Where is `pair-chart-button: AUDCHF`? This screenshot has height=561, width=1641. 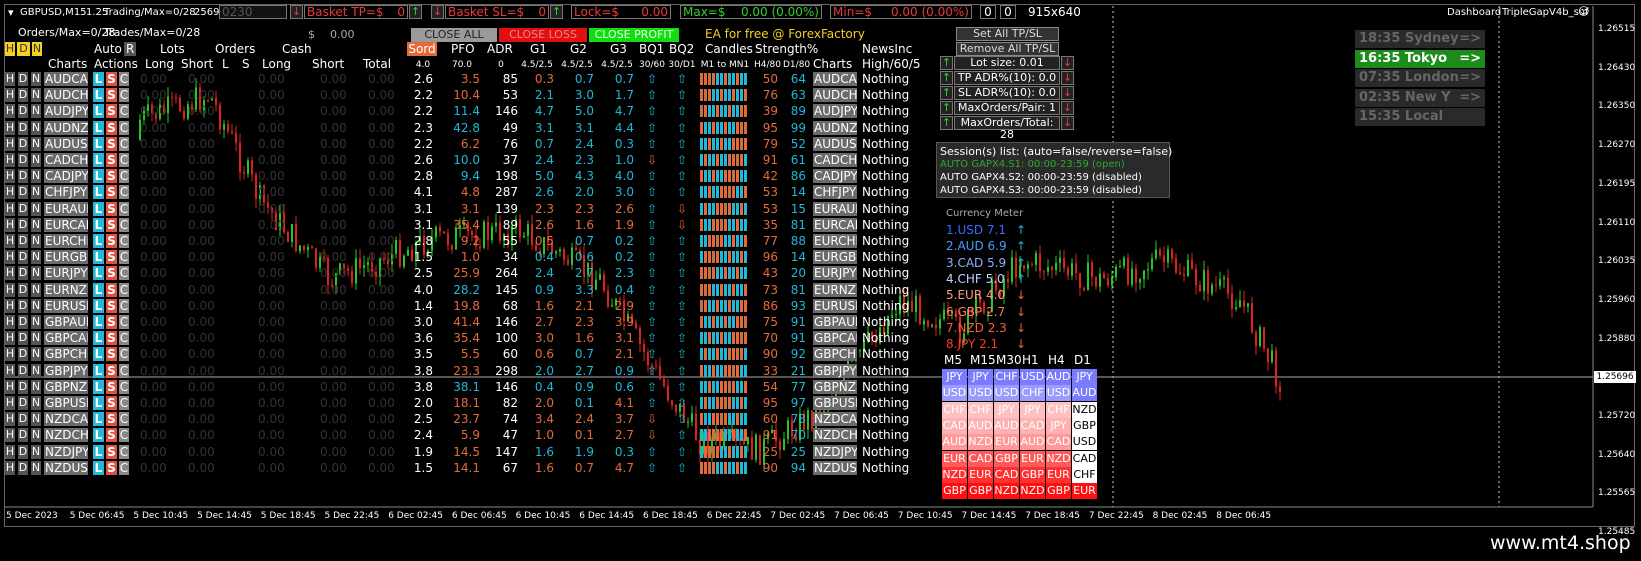 pair-chart-button: AUDCHF is located at coordinates (66, 95).